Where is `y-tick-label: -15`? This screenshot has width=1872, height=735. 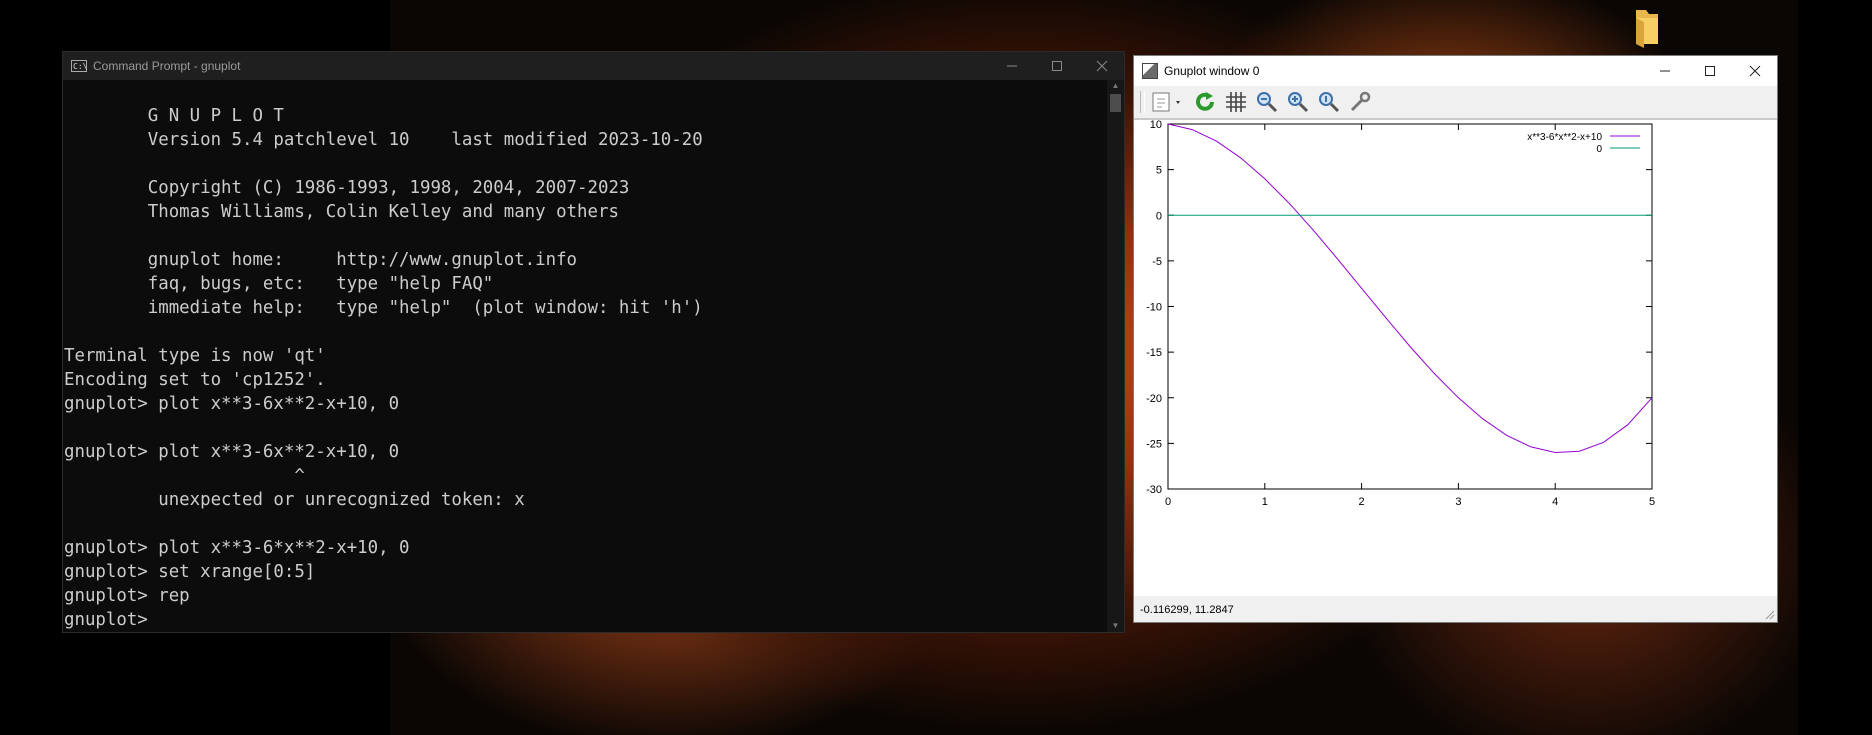 y-tick-label: -15 is located at coordinates (1154, 353).